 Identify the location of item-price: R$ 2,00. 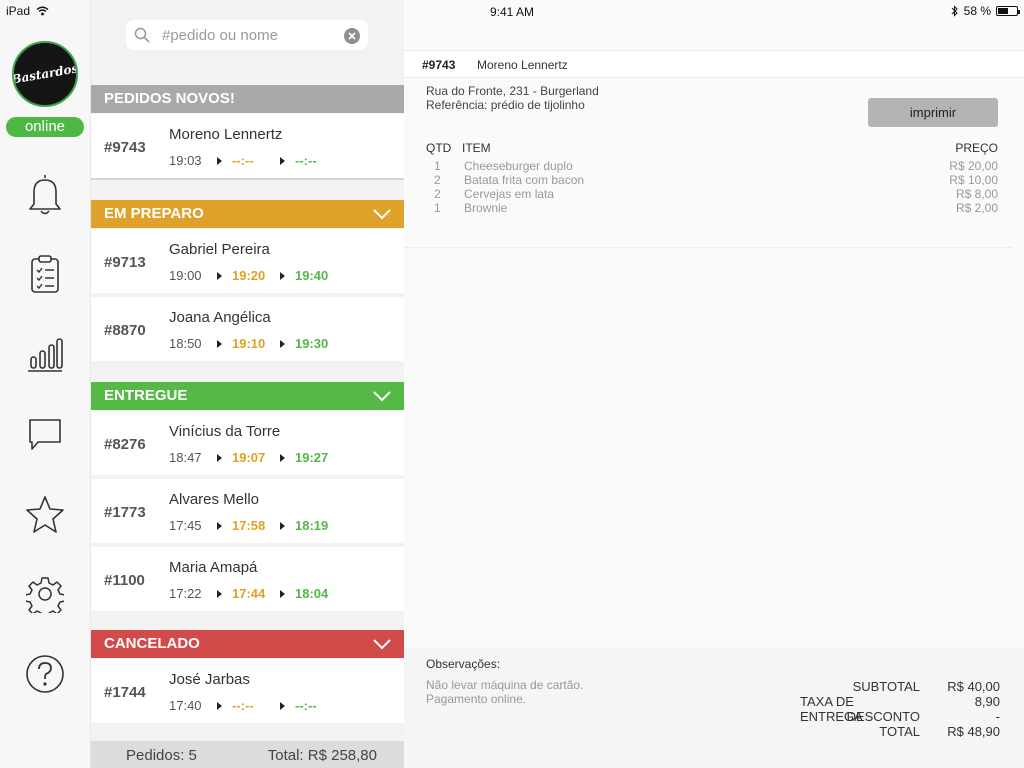
(976, 208).